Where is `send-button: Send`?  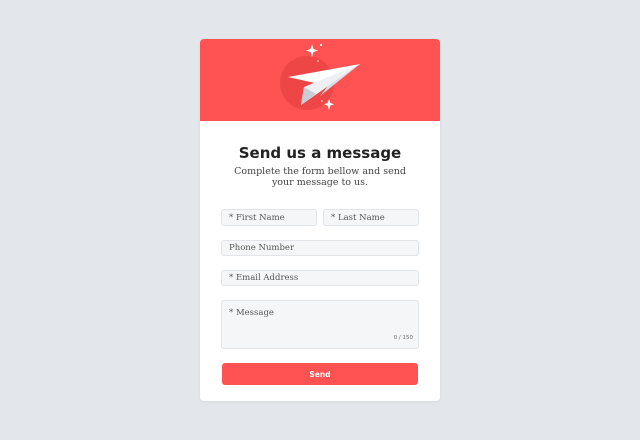
send-button: Send is located at coordinates (320, 374).